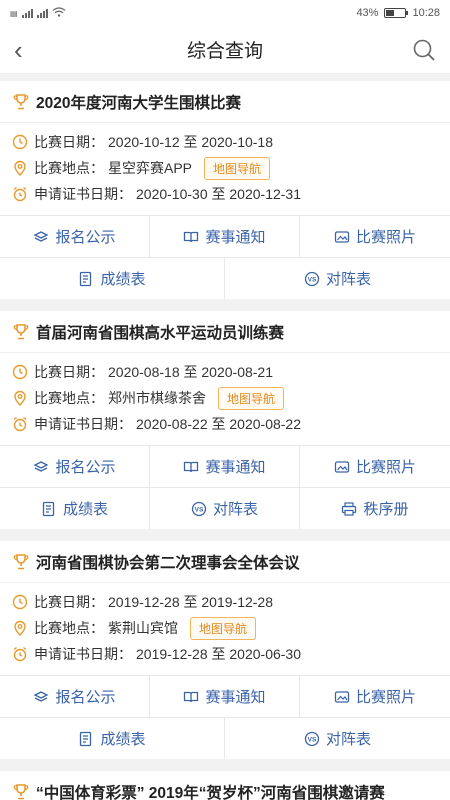  Describe the element at coordinates (157, 398) in the screenshot. I see `venue-value: 郑州市棋缘茶舍` at that location.